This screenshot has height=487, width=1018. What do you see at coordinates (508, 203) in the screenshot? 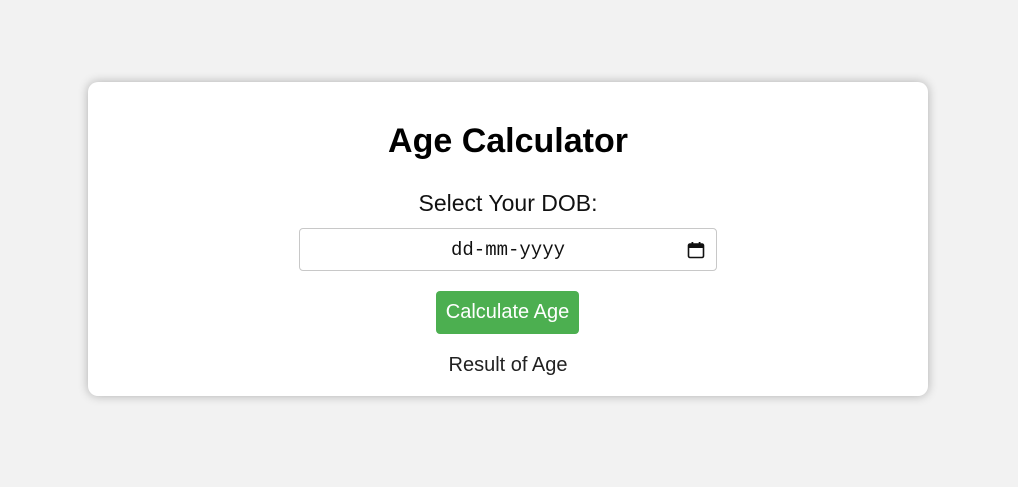
I see `dob-label: Select Your DOB:` at bounding box center [508, 203].